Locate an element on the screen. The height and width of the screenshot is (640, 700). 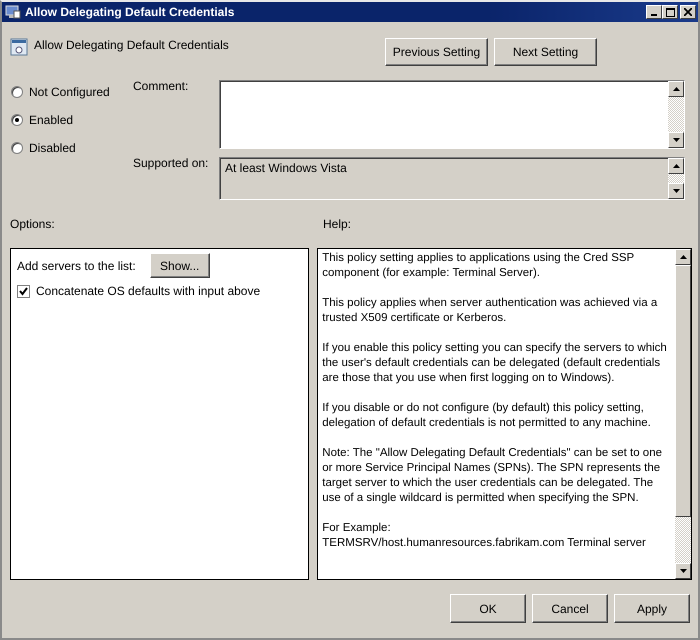
computer-icon is located at coordinates (13, 12).